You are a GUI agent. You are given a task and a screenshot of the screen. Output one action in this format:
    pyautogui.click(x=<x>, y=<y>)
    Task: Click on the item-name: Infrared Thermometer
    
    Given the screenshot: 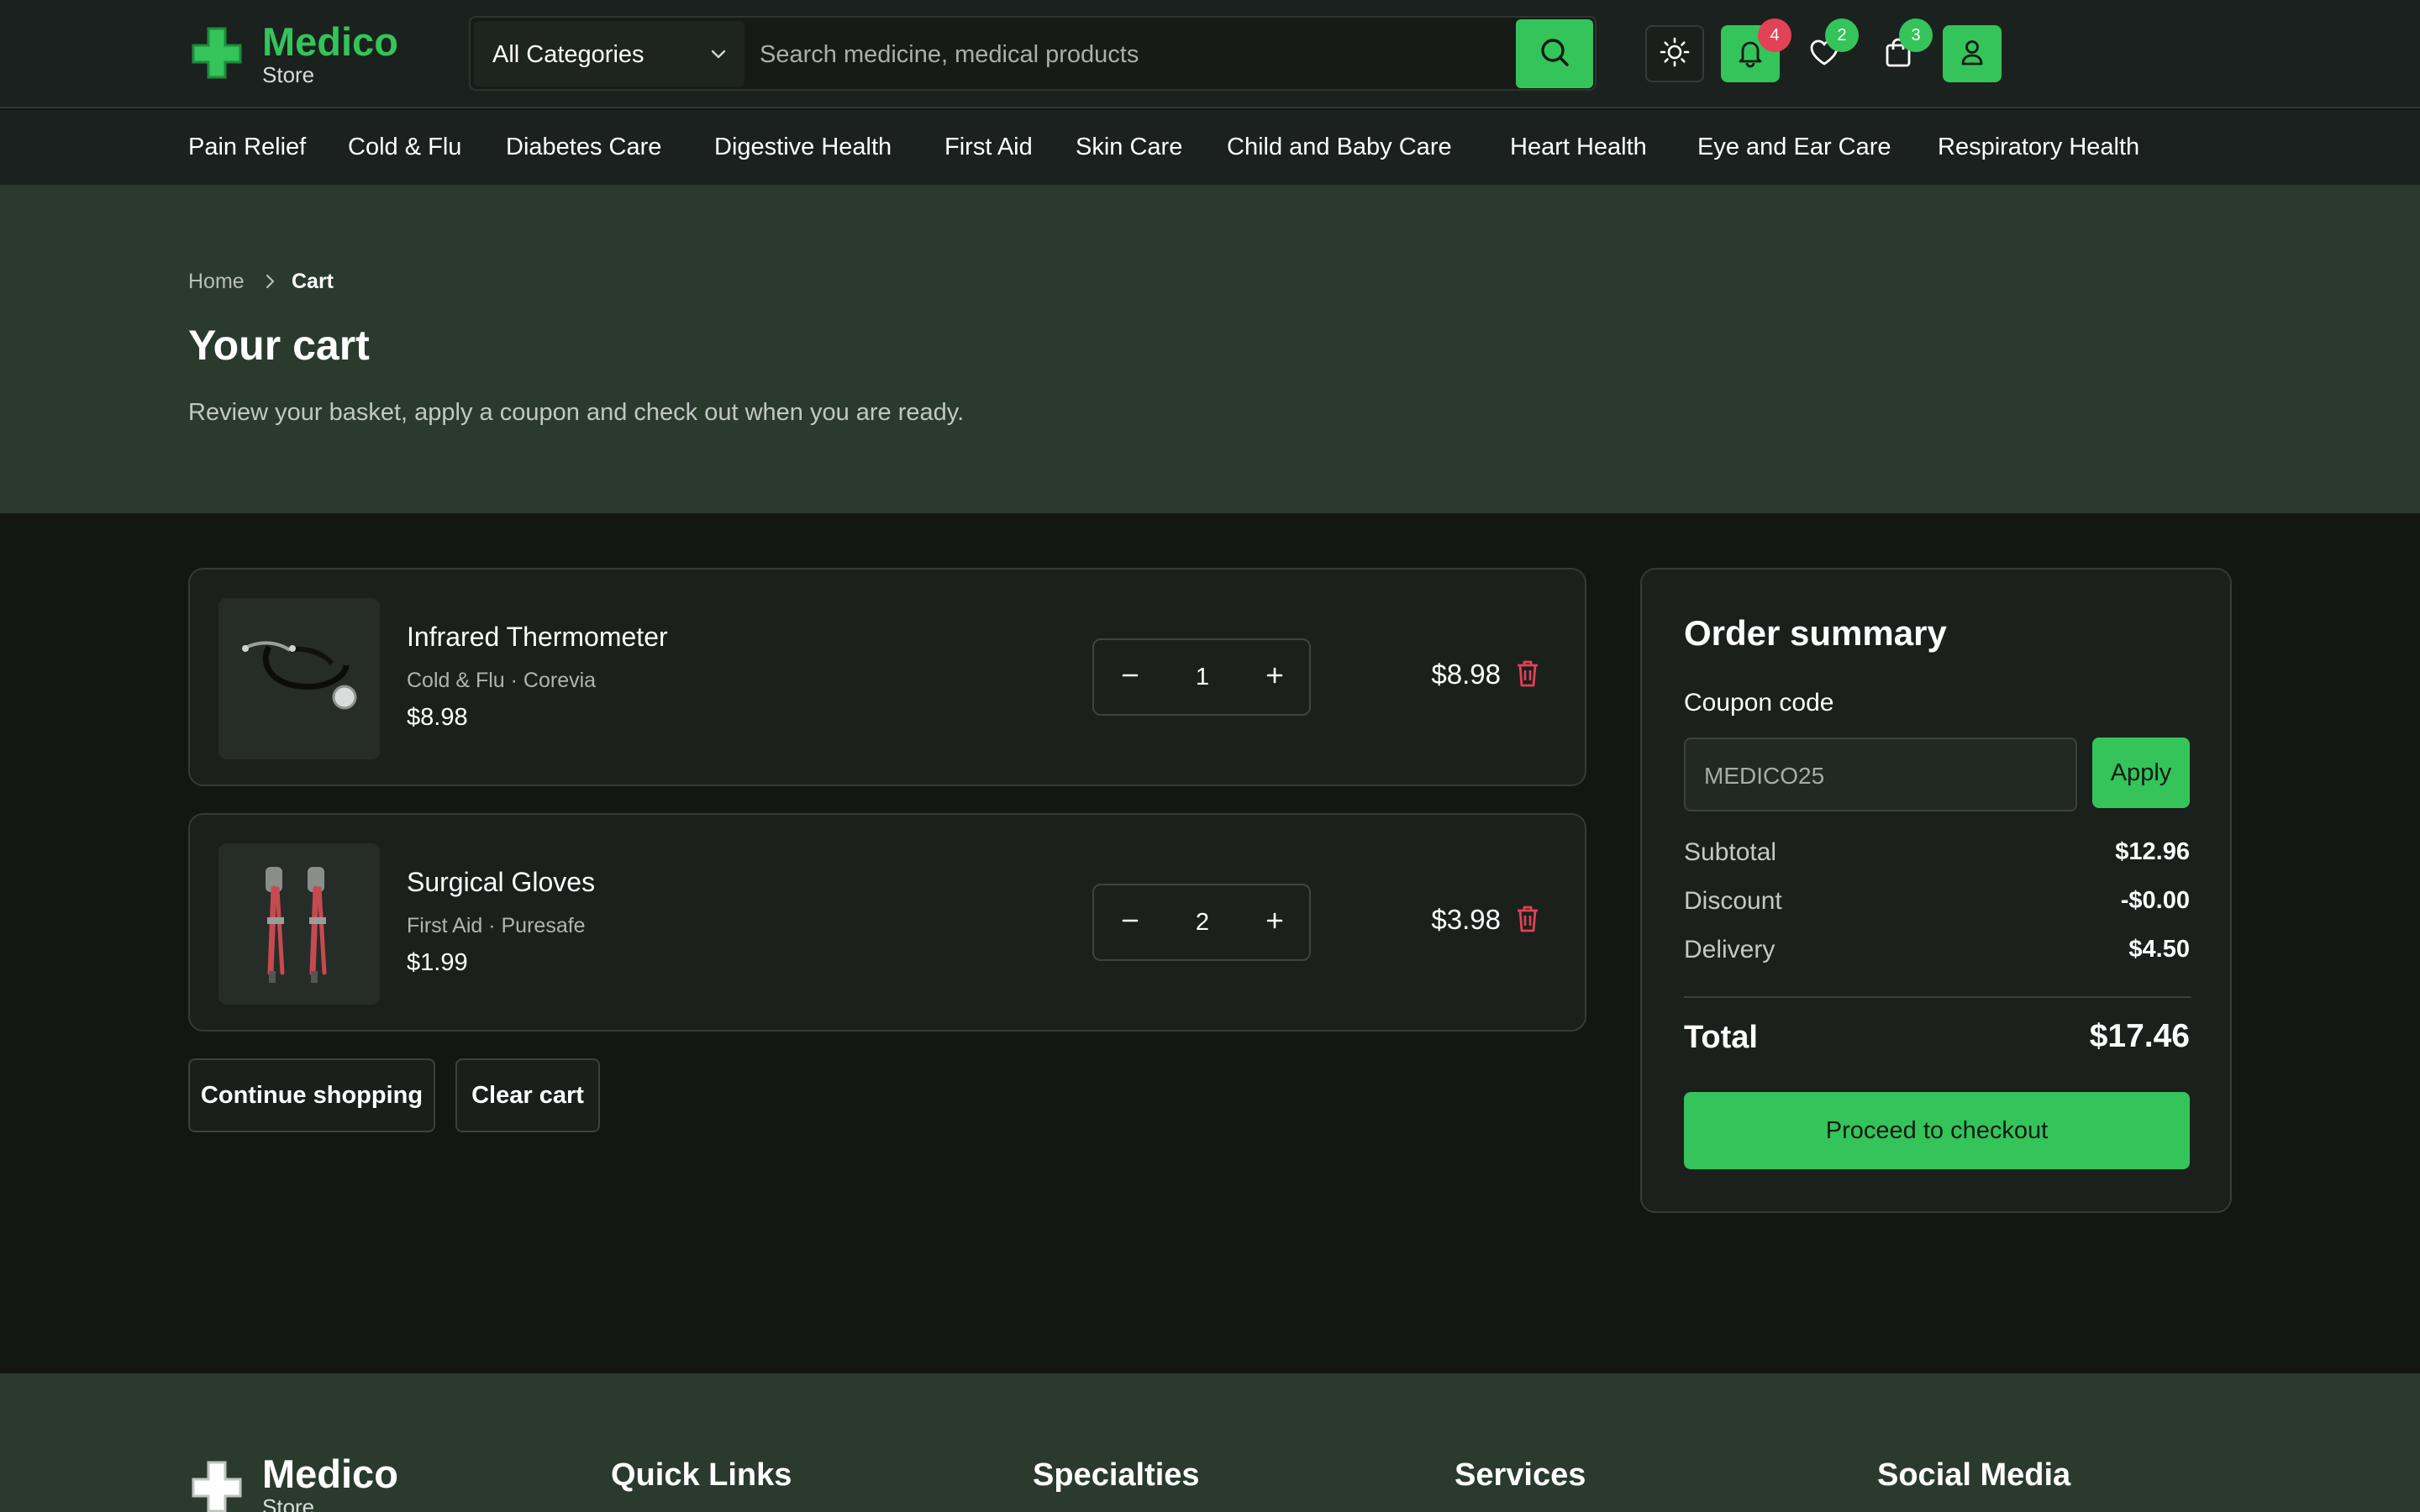 What is the action you would take?
    pyautogui.click(x=537, y=637)
    